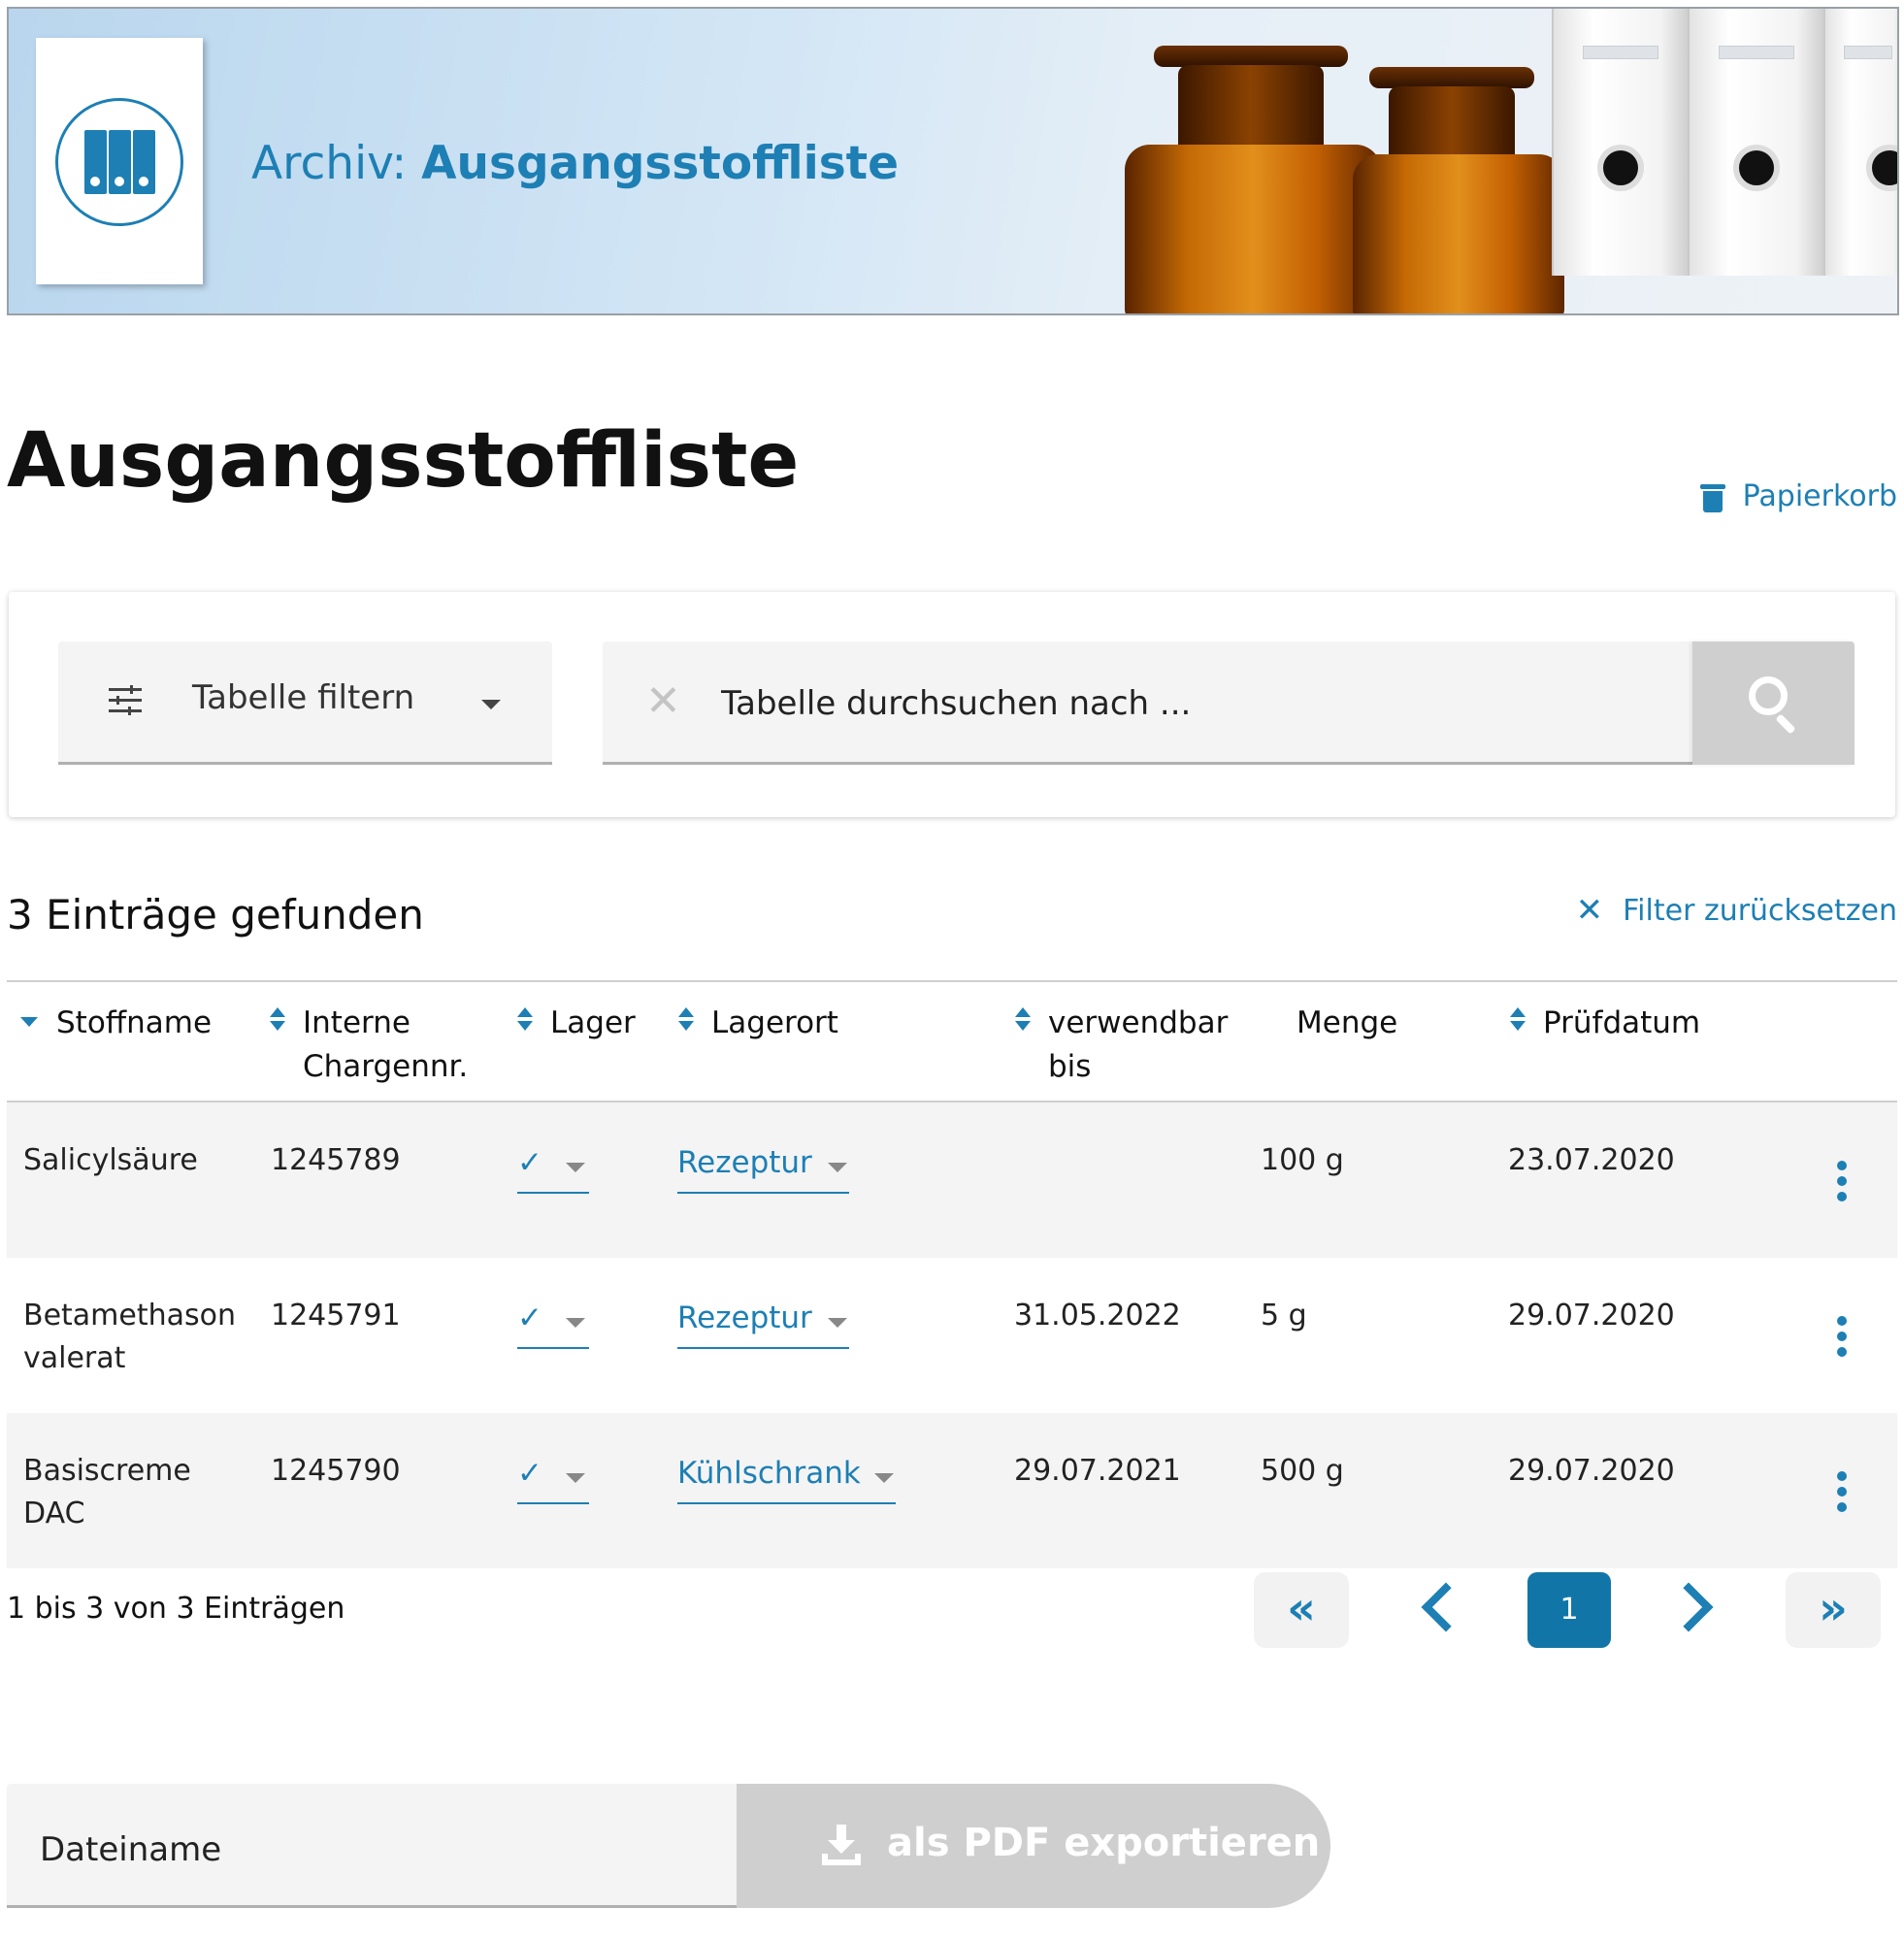 The image size is (1904, 1941). What do you see at coordinates (1712, 496) in the screenshot?
I see `trash-icon` at bounding box center [1712, 496].